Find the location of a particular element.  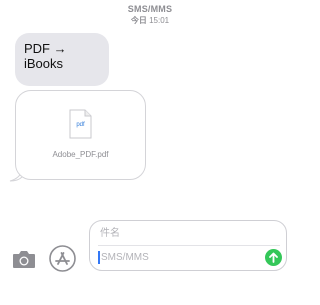

composer-divider is located at coordinates (150, 216).